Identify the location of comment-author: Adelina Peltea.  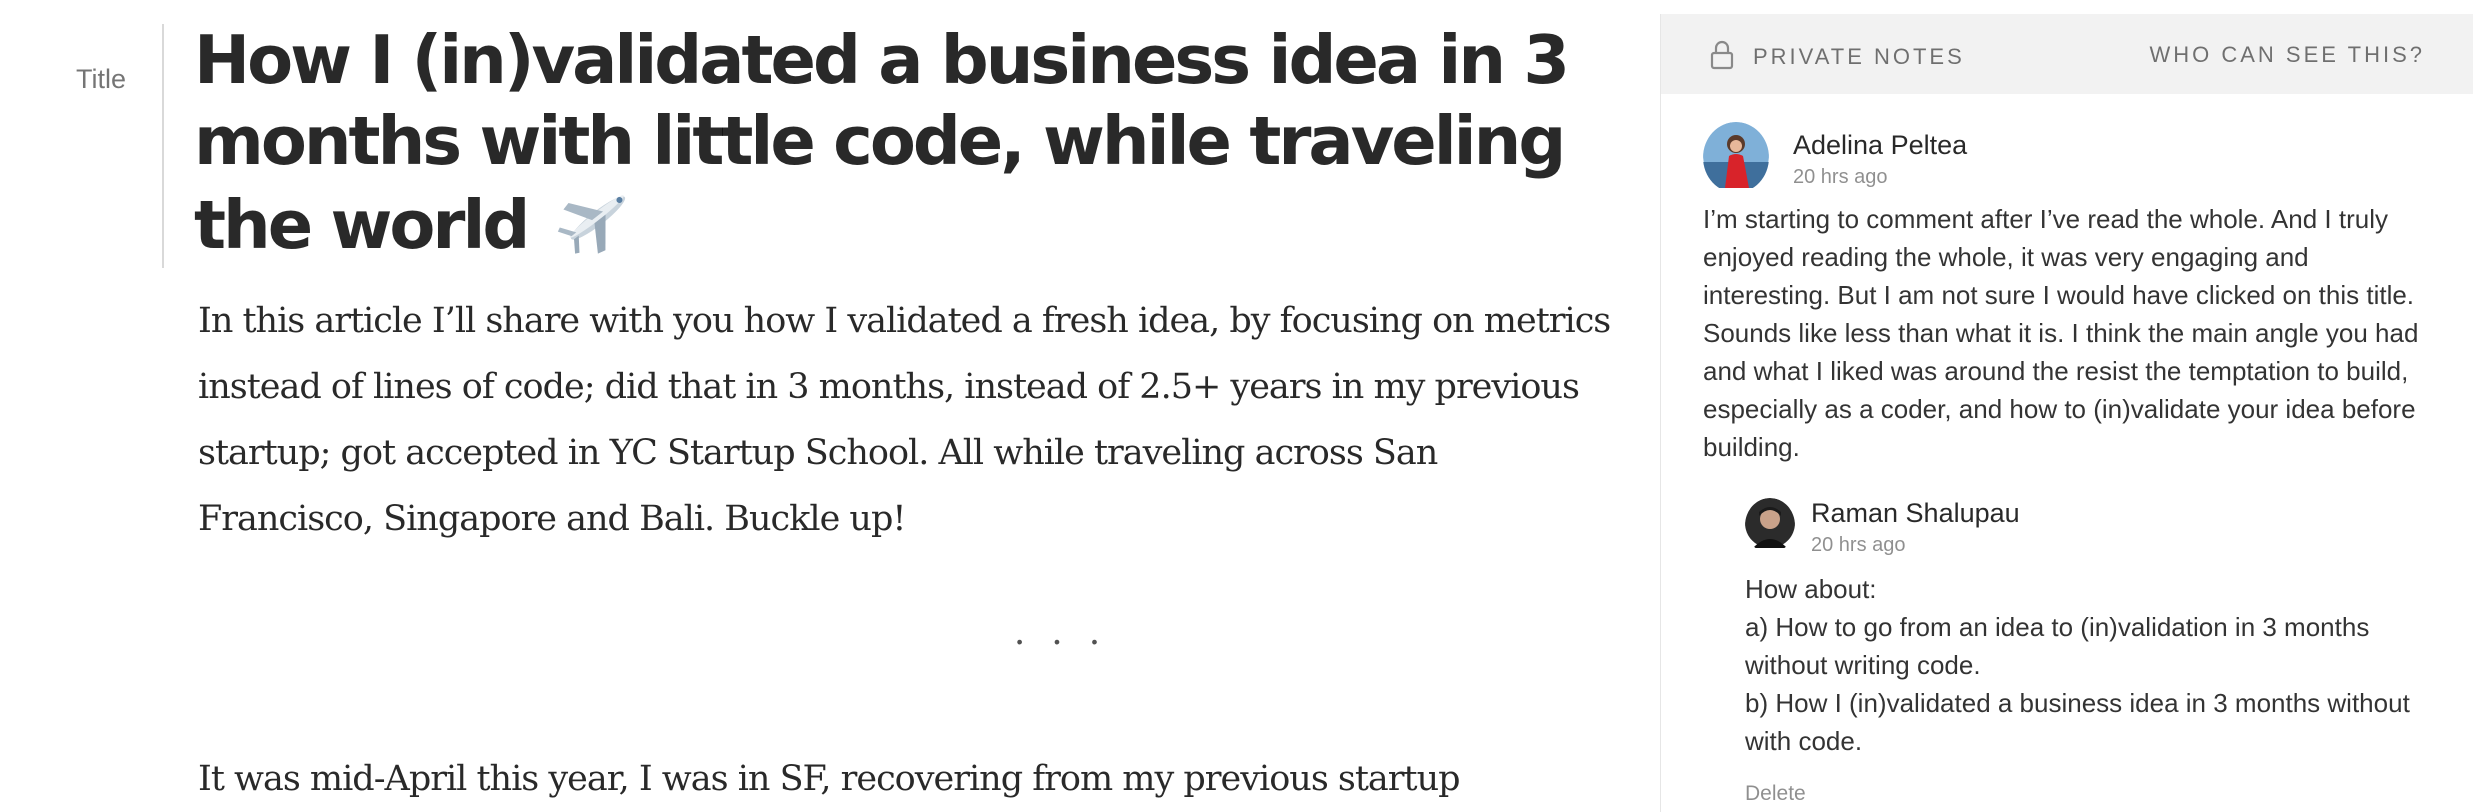
(1880, 145).